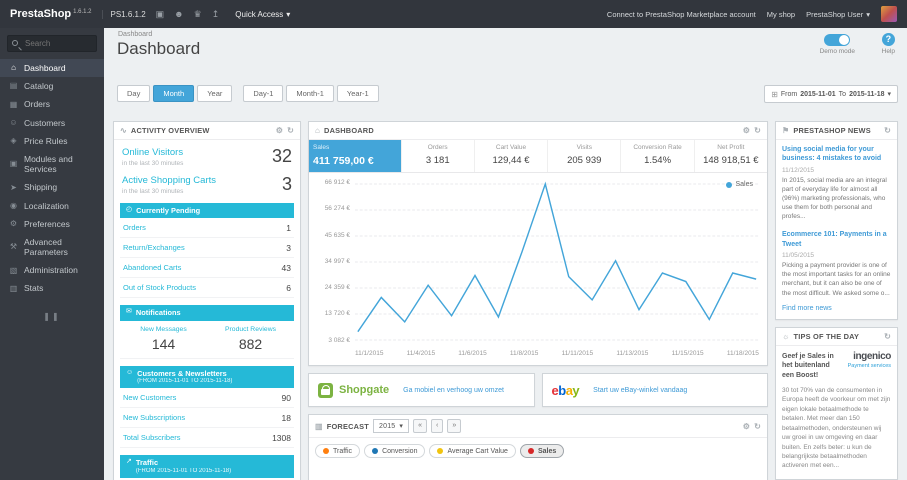 This screenshot has height=480, width=907. I want to click on logo-text: PrestaShop, so click(41, 14).